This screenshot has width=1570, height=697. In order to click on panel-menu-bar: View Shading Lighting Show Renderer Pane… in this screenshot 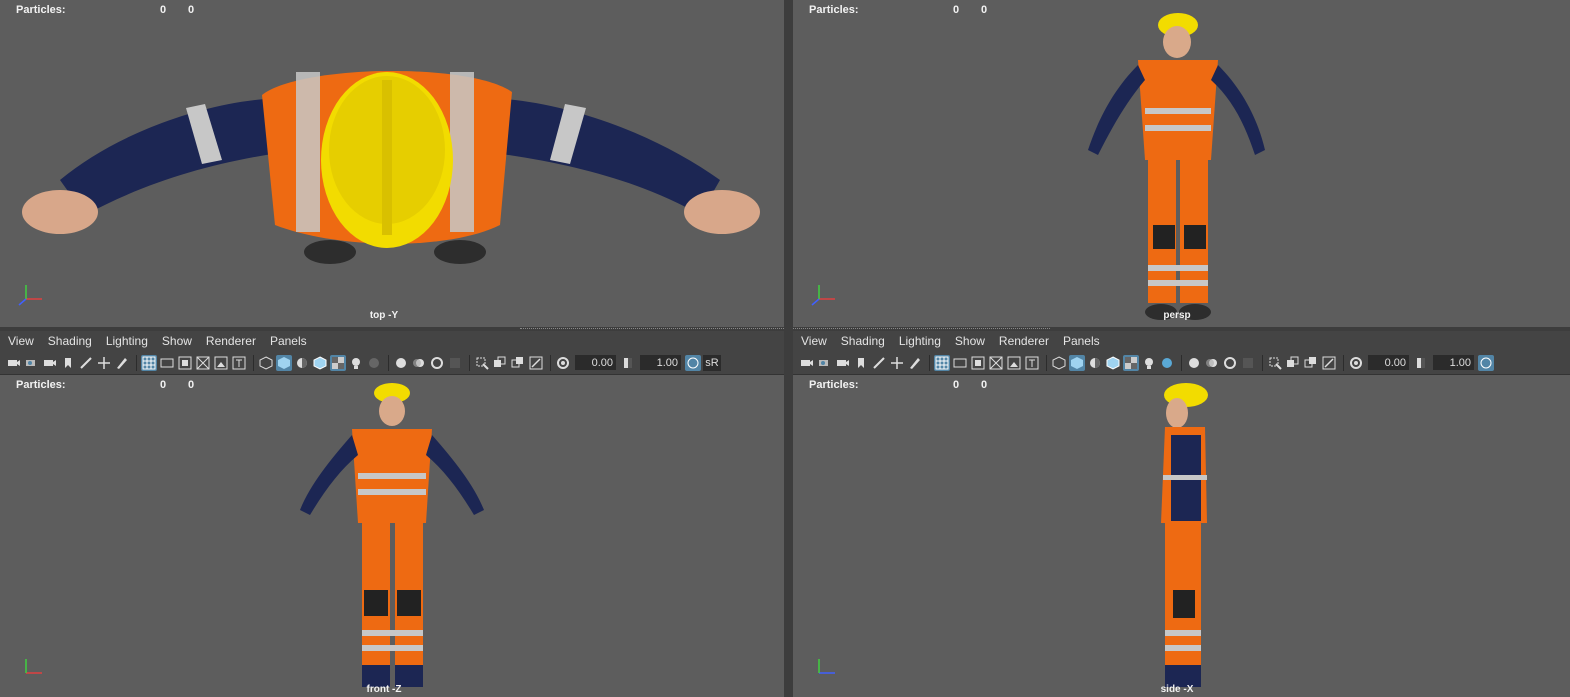, I will do `click(392, 341)`.